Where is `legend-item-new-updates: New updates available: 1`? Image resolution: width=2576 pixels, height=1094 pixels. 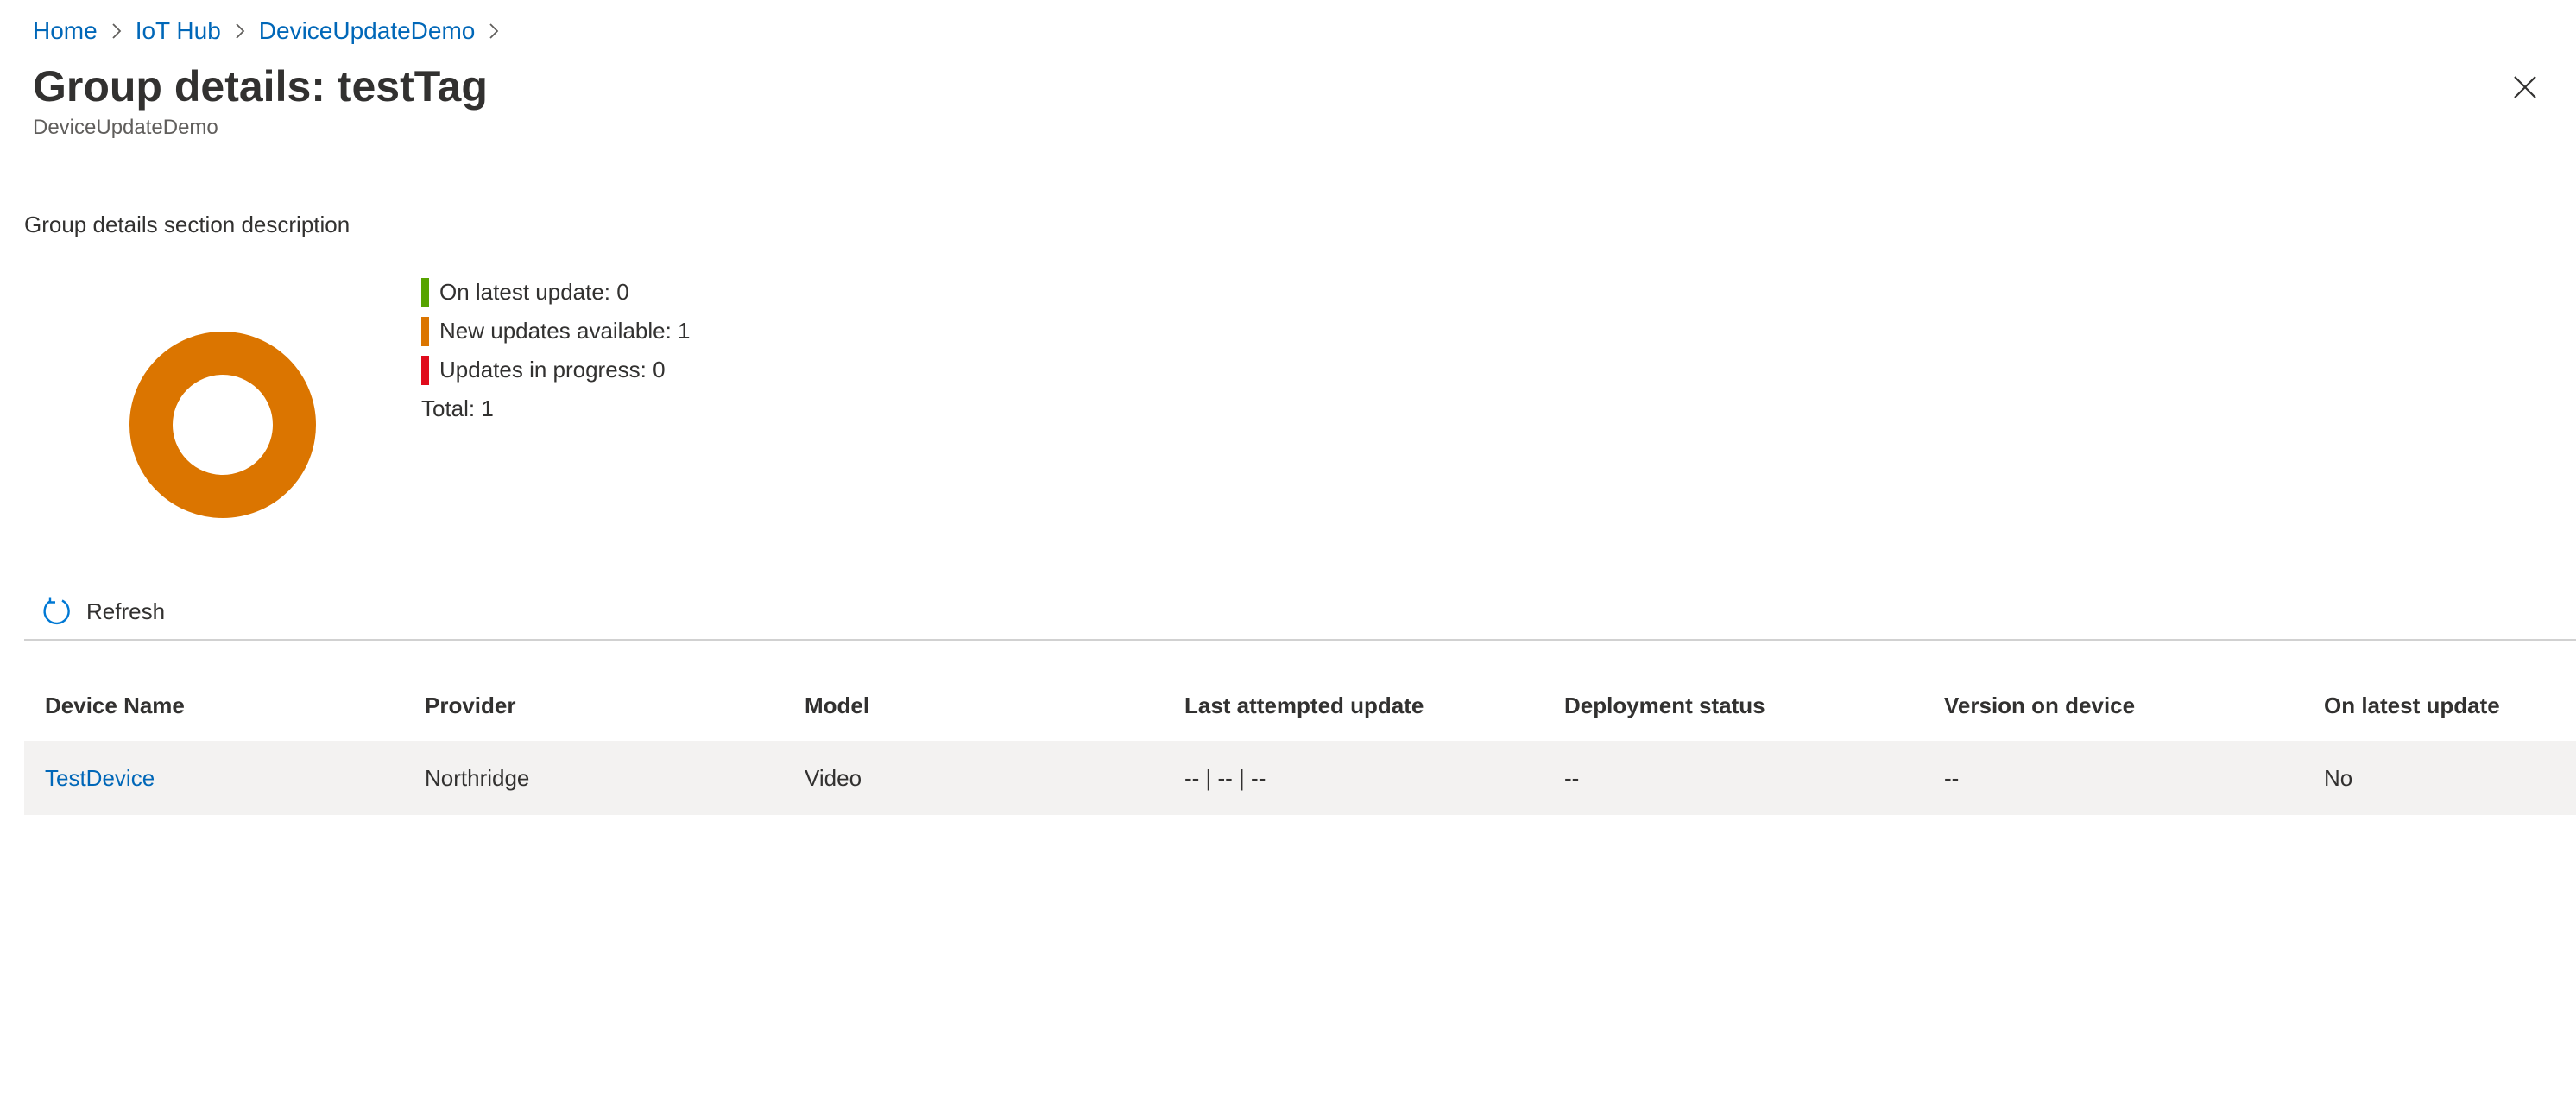
legend-item-new-updates: New updates available: 1 is located at coordinates (556, 331).